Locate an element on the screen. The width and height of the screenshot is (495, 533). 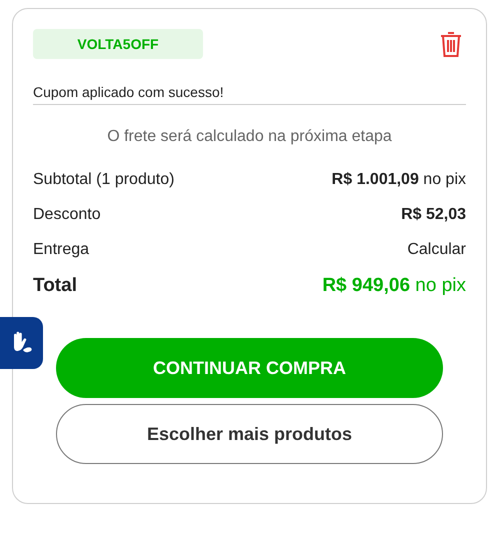
coupon-message: Cupom aplicado com sucesso! is located at coordinates (249, 94).